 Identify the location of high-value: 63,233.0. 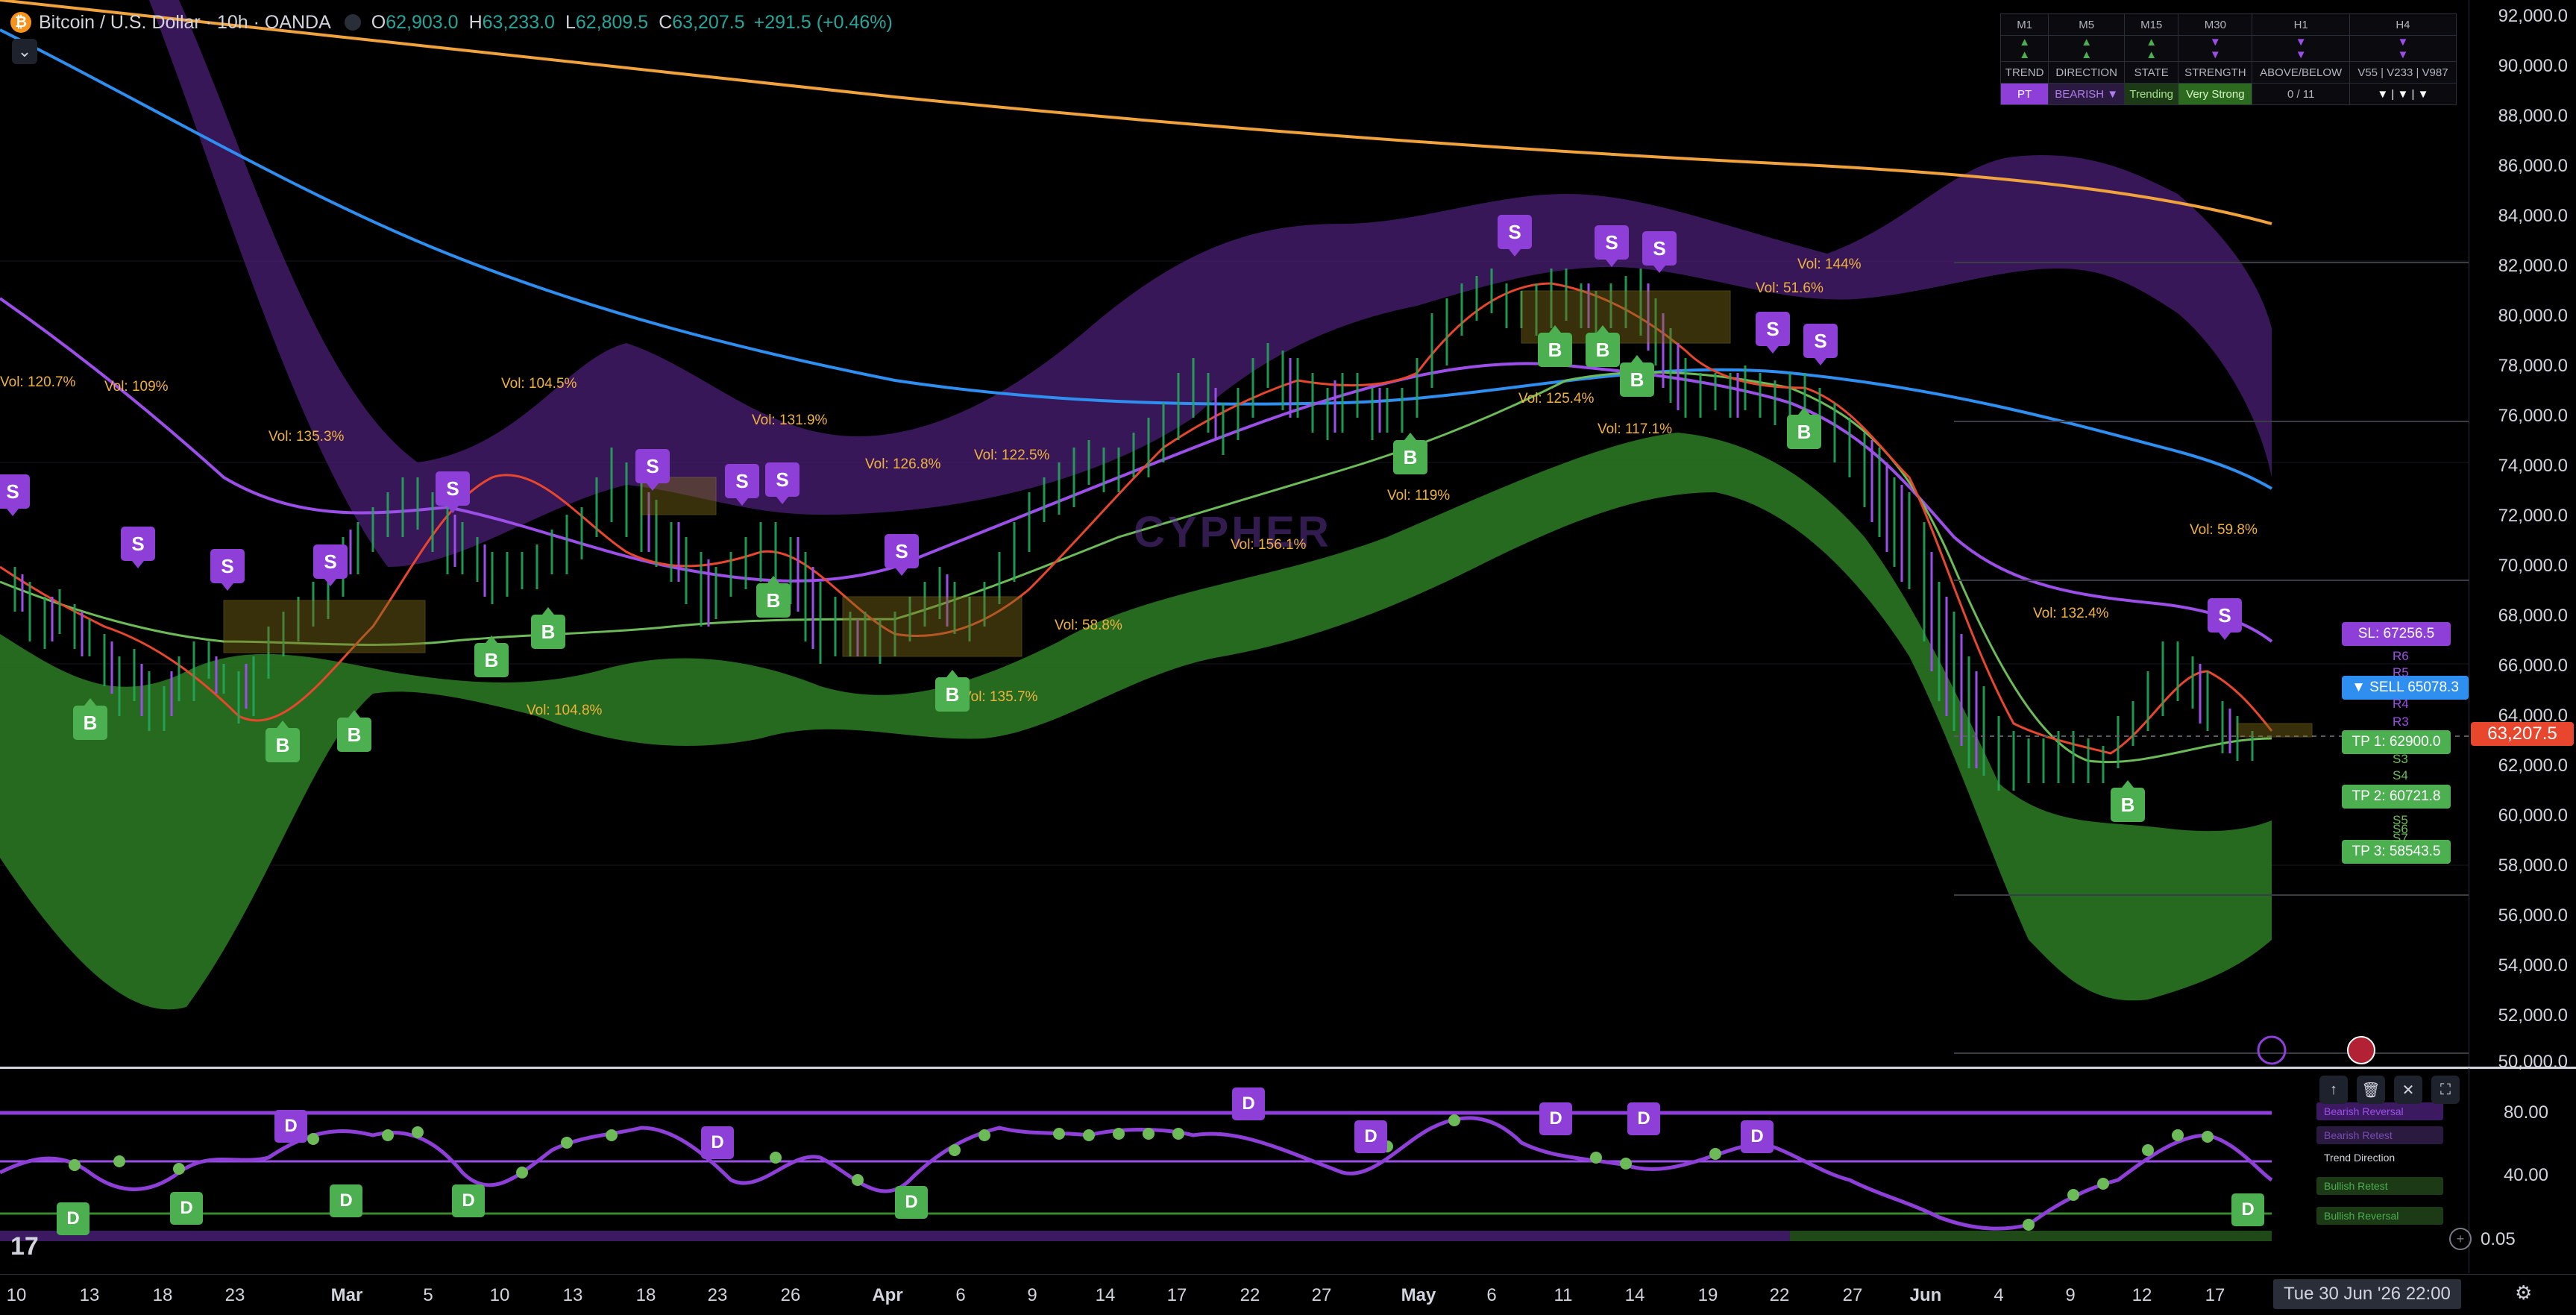
(519, 22).